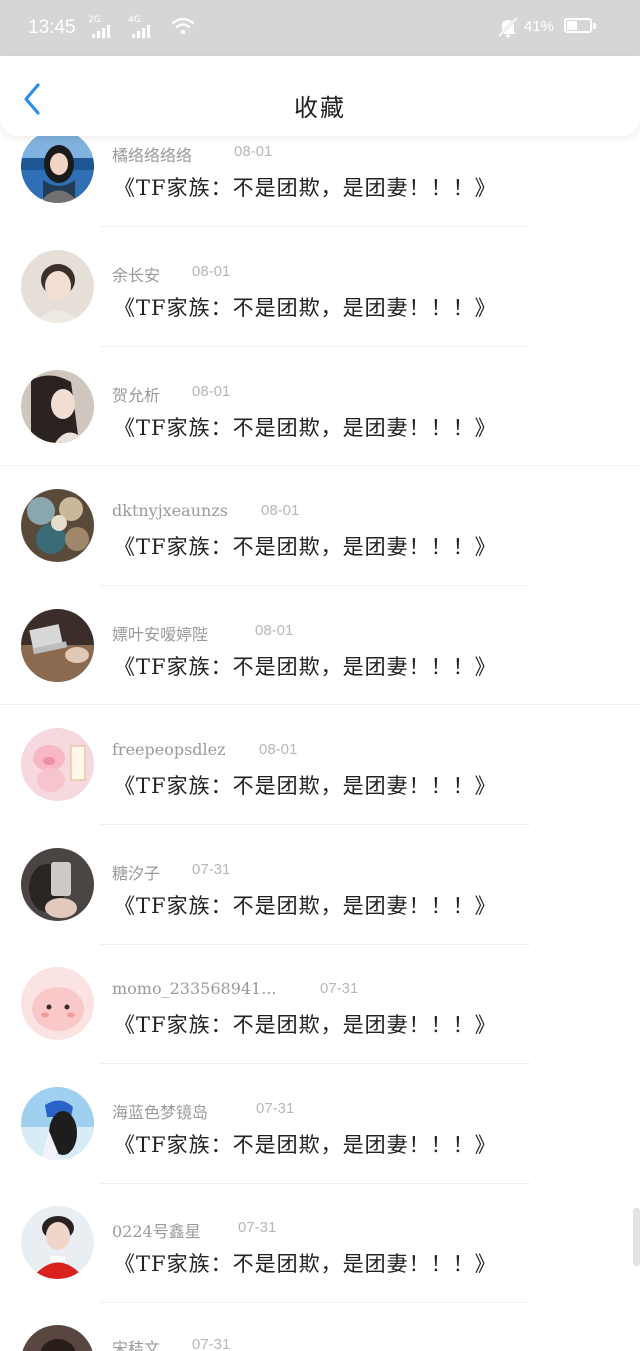 The width and height of the screenshot is (640, 1351). What do you see at coordinates (320, 28) in the screenshot?
I see `status-bar: 13:45 2G 4G 41%` at bounding box center [320, 28].